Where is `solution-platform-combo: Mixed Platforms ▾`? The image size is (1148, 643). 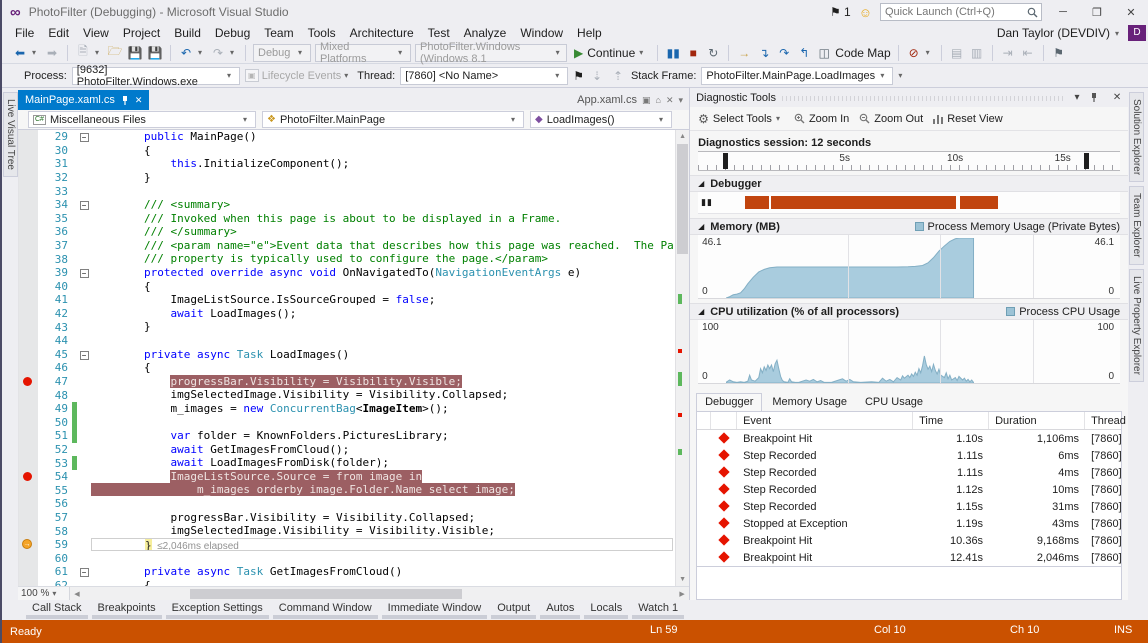
solution-platform-combo: Mixed Platforms ▾ is located at coordinates (363, 53).